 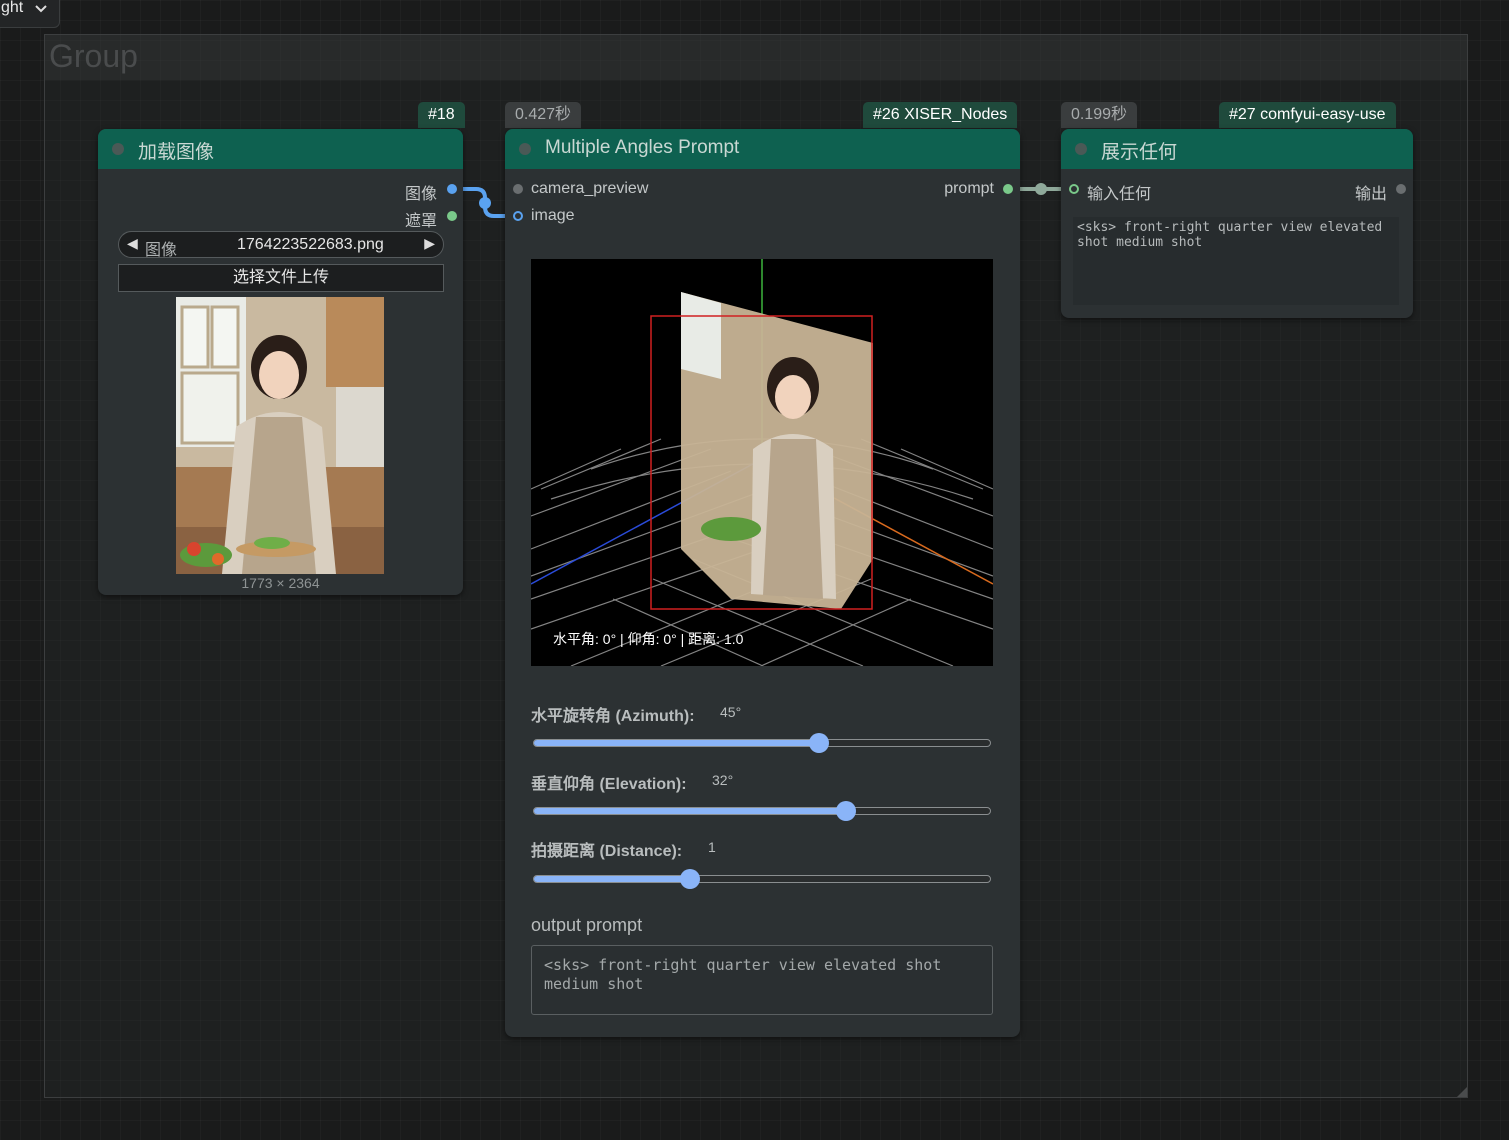 I want to click on node-title: 加载图像, so click(x=176, y=152).